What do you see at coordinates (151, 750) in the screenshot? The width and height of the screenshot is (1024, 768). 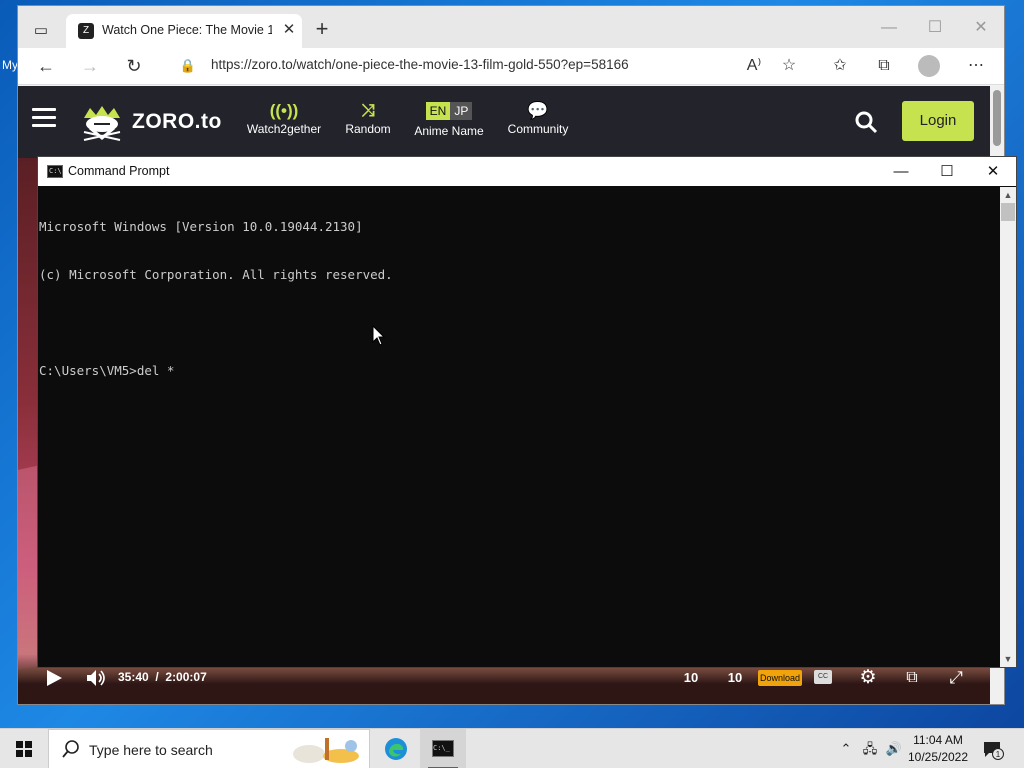 I see `search-placeholder: Type here to search` at bounding box center [151, 750].